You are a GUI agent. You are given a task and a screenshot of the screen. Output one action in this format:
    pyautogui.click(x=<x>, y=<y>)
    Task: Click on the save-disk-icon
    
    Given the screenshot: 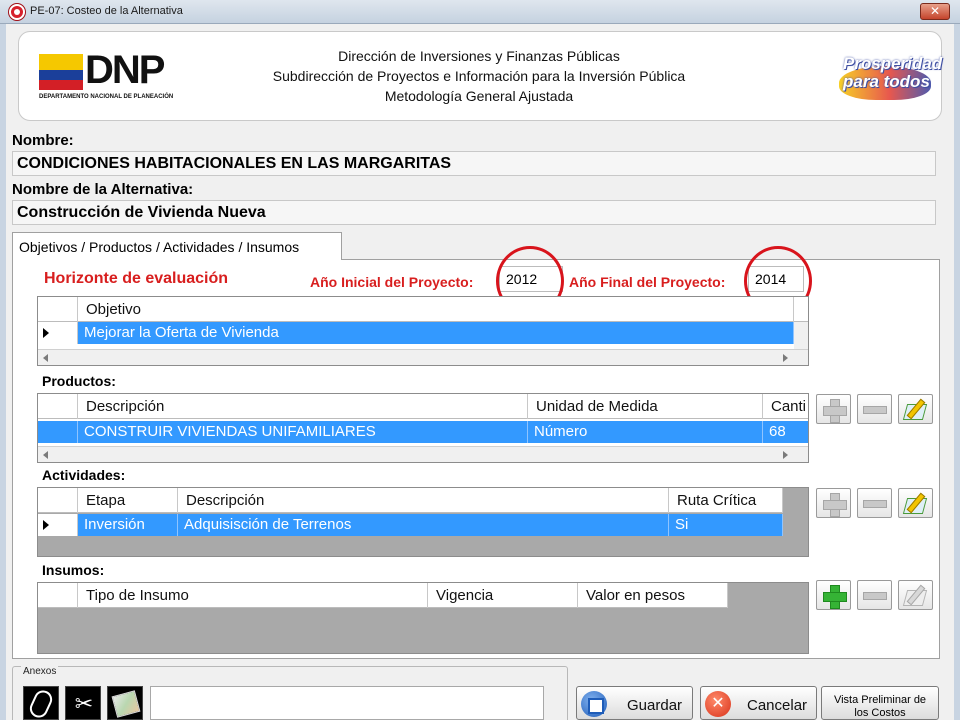 What is the action you would take?
    pyautogui.click(x=594, y=704)
    